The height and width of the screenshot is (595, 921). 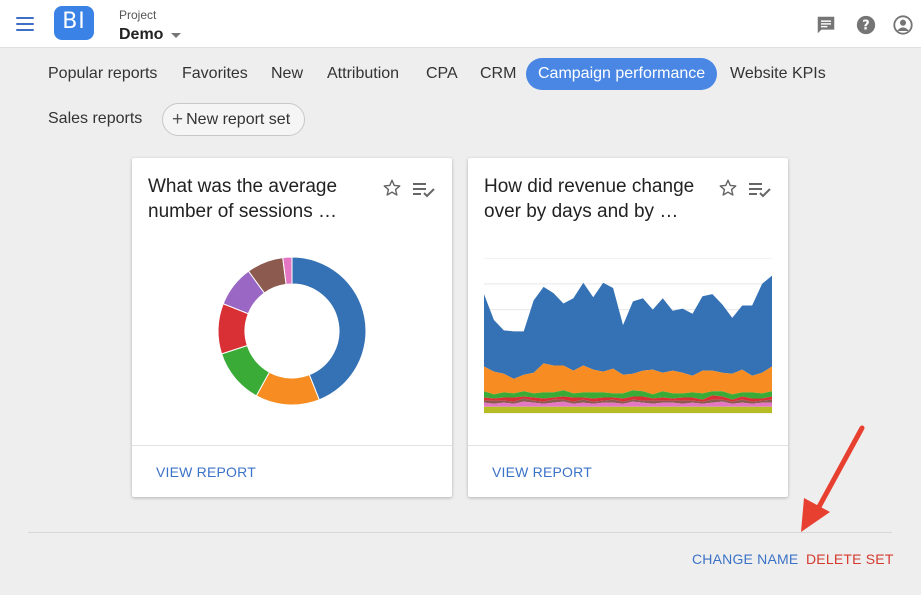 I want to click on new-report-set-label: New report set, so click(x=238, y=119).